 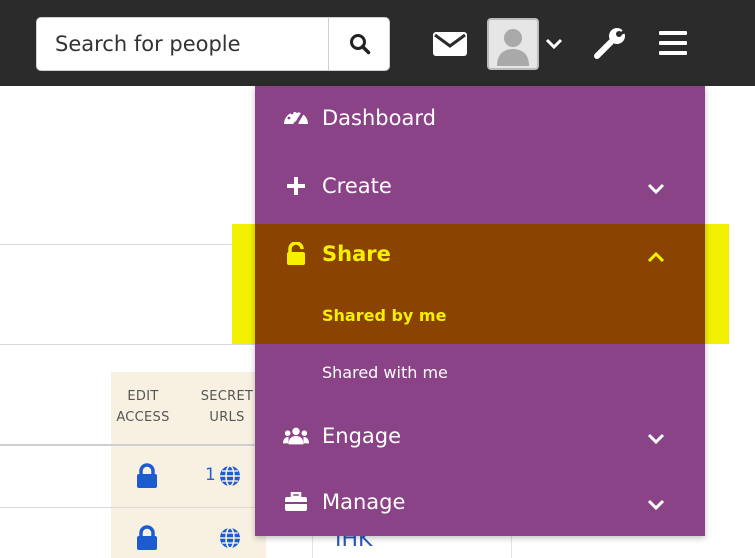 What do you see at coordinates (143, 407) in the screenshot?
I see `column-header-edit-access: EDIT ACCESS` at bounding box center [143, 407].